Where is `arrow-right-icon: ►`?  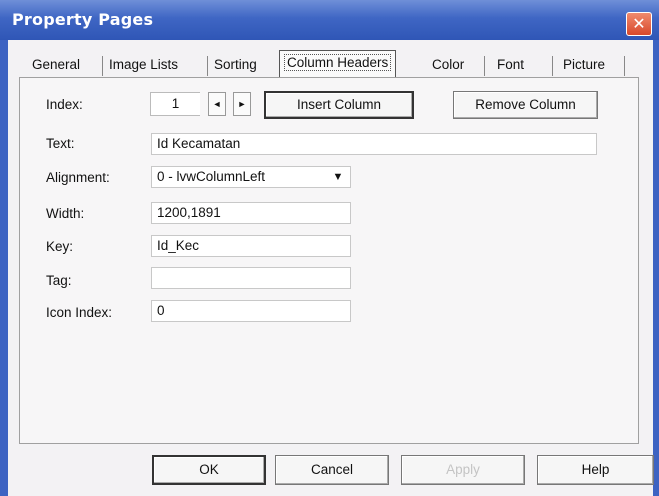 arrow-right-icon: ► is located at coordinates (242, 104).